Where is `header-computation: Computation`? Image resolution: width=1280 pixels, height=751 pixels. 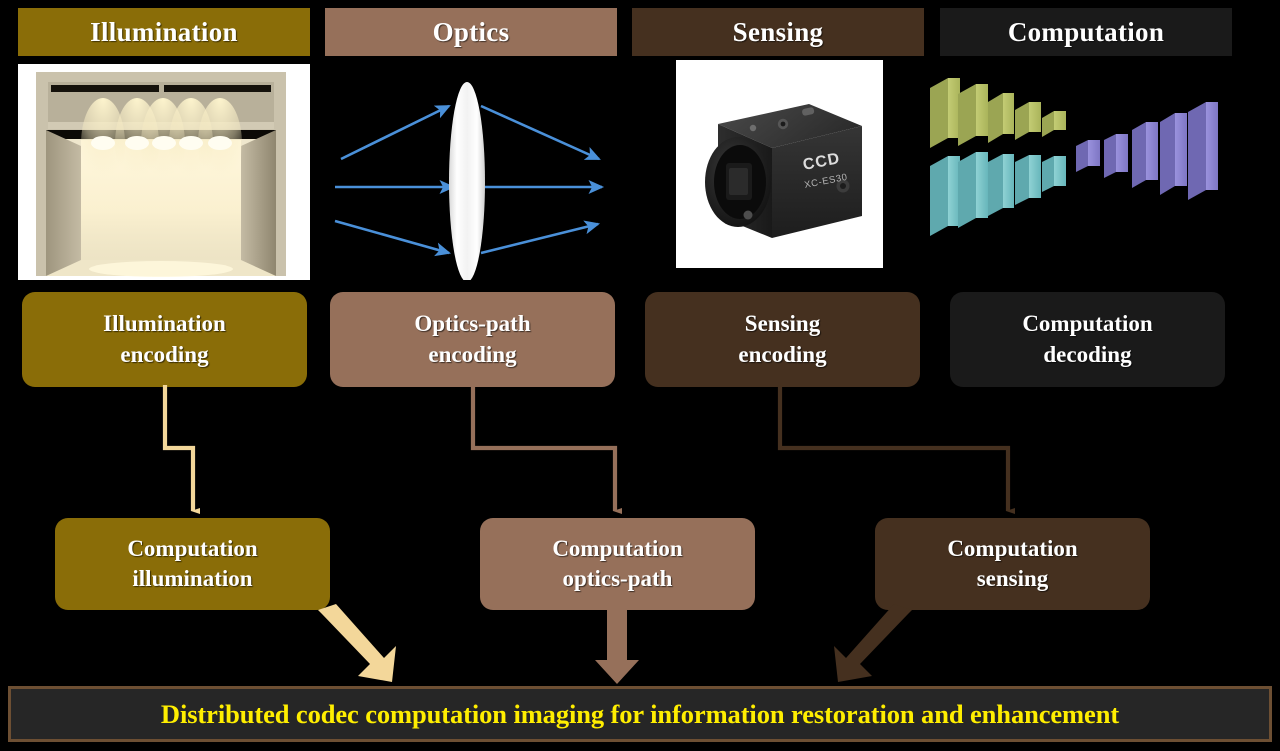
header-computation: Computation is located at coordinates (1086, 32).